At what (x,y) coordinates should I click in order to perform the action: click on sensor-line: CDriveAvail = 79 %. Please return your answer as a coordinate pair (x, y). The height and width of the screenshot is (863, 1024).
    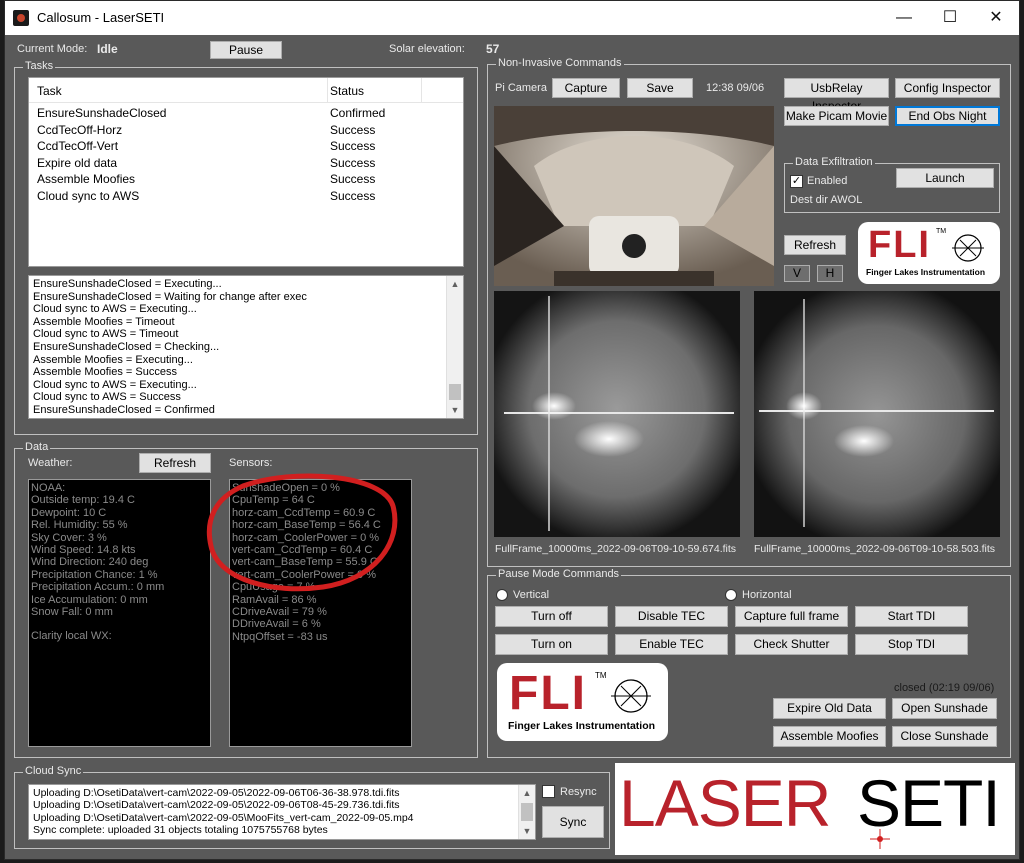
    Looking at the image, I should click on (279, 612).